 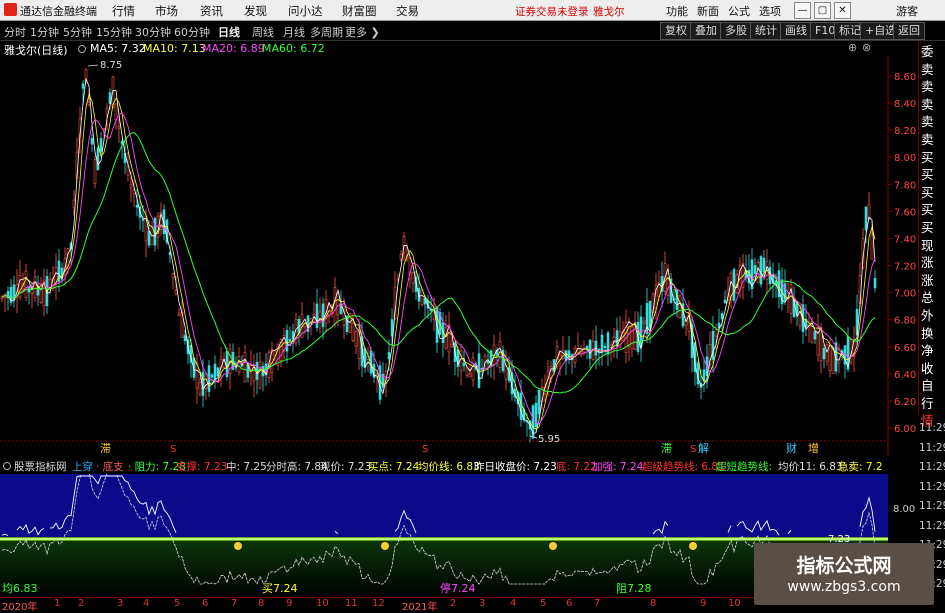 I want to click on period-more: 更多 ❯, so click(x=362, y=32).